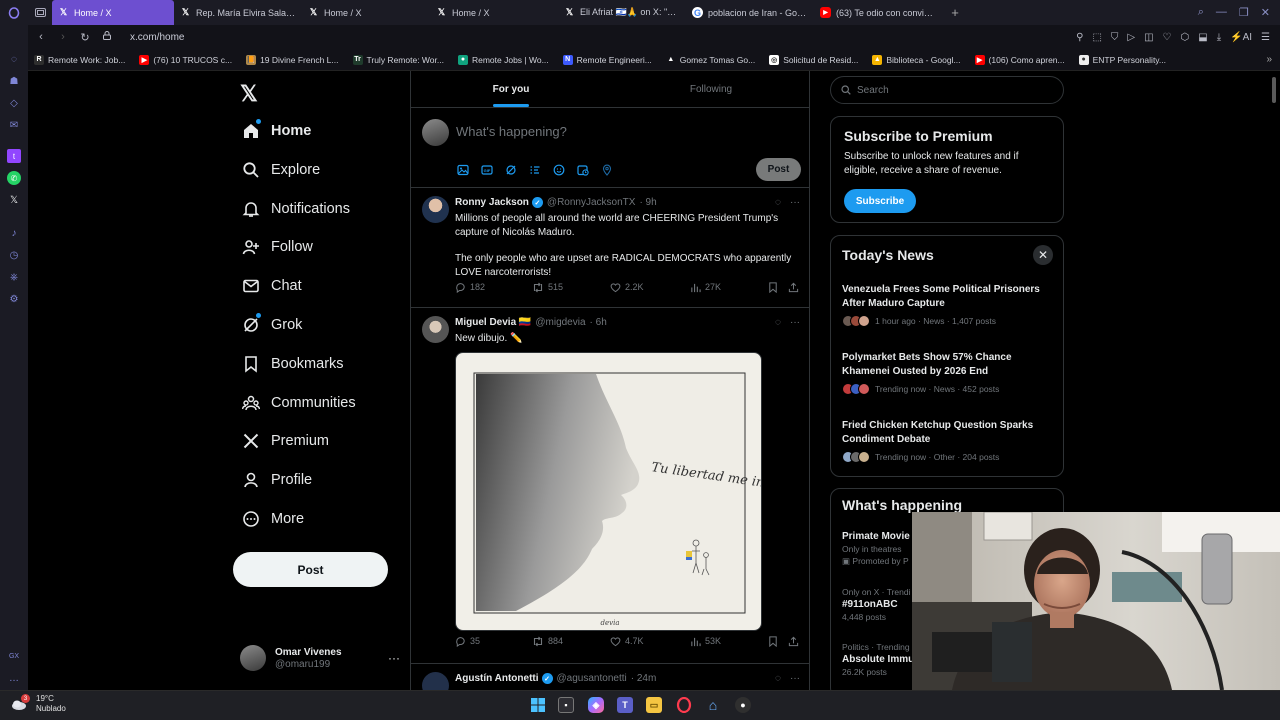 Image resolution: width=1280 pixels, height=720 pixels. Describe the element at coordinates (63, 37) in the screenshot. I see `forward-icon: ›` at that location.